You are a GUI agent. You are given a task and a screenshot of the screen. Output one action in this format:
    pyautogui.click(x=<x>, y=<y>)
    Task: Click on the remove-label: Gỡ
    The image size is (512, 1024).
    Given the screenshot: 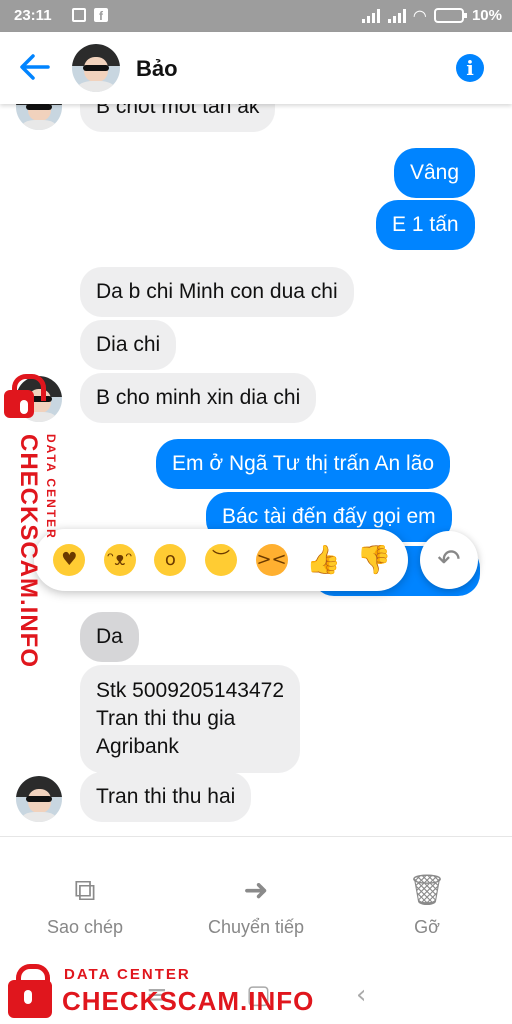 What is the action you would take?
    pyautogui.click(x=427, y=927)
    